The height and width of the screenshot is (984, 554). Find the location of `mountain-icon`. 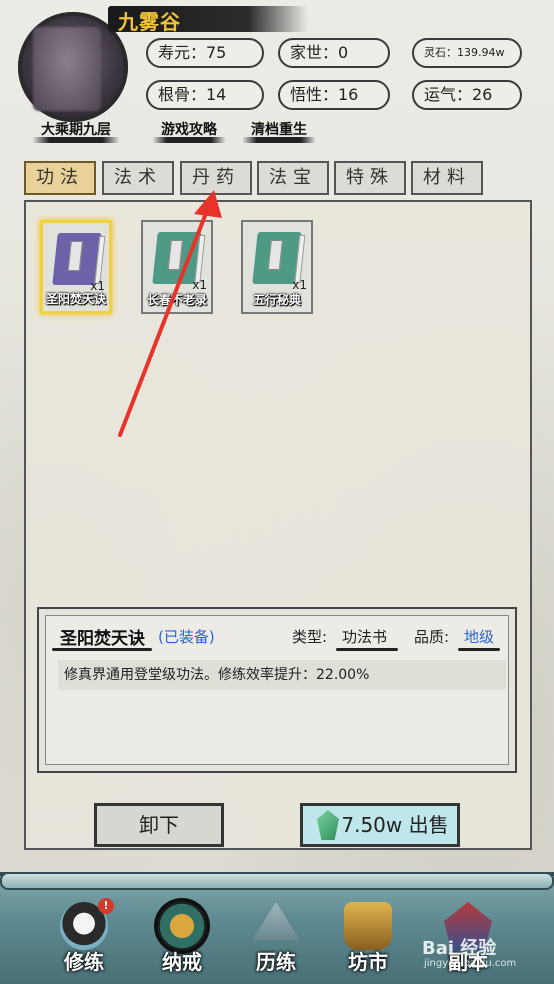

mountain-icon is located at coordinates (276, 921).